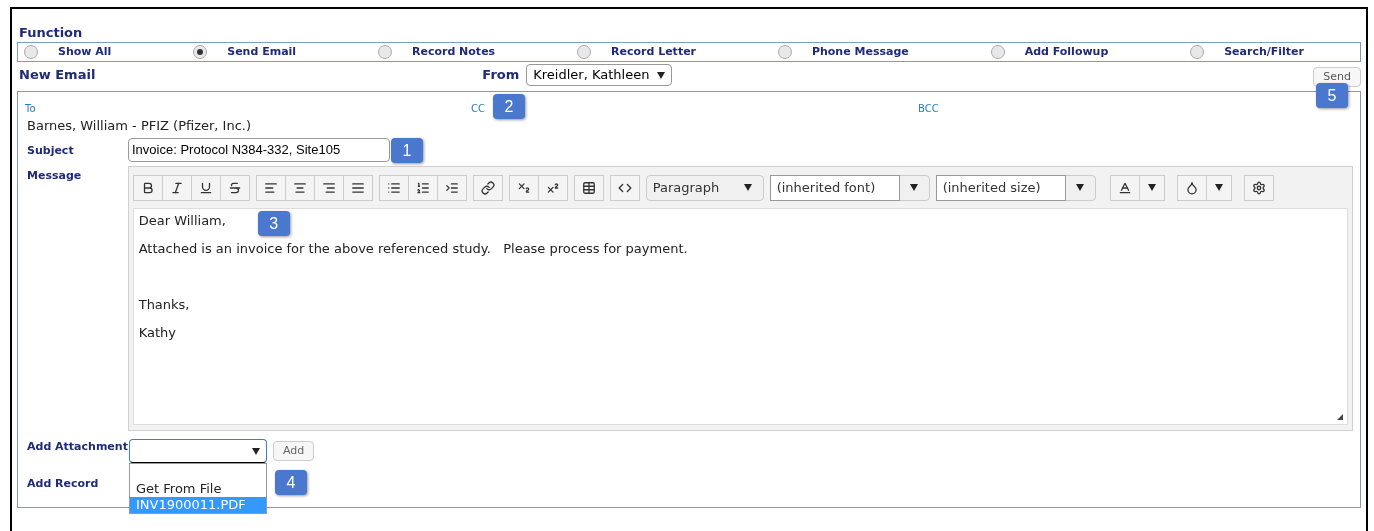 The height and width of the screenshot is (531, 1374). What do you see at coordinates (509, 106) in the screenshot?
I see `callout-badge: 2` at bounding box center [509, 106].